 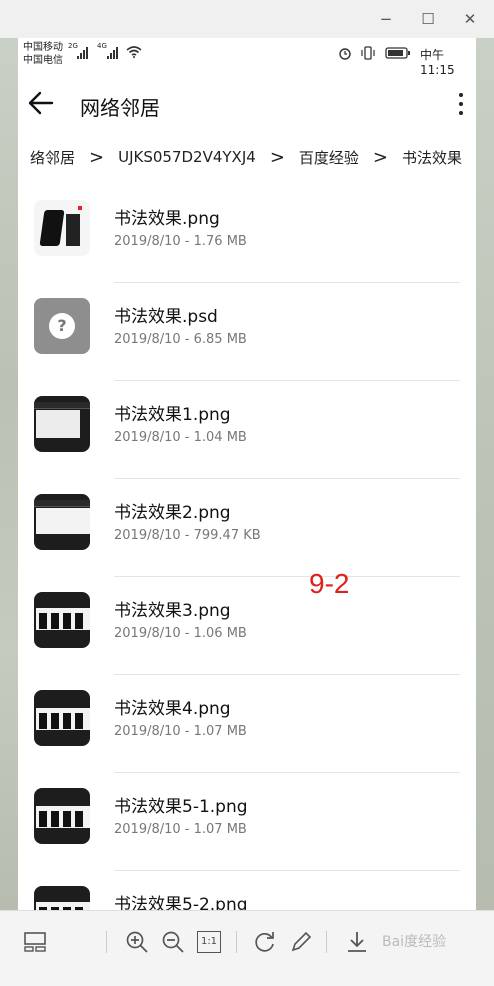 What do you see at coordinates (180, 241) in the screenshot?
I see `file-meta: 2019/8/10 - 1.76 MB` at bounding box center [180, 241].